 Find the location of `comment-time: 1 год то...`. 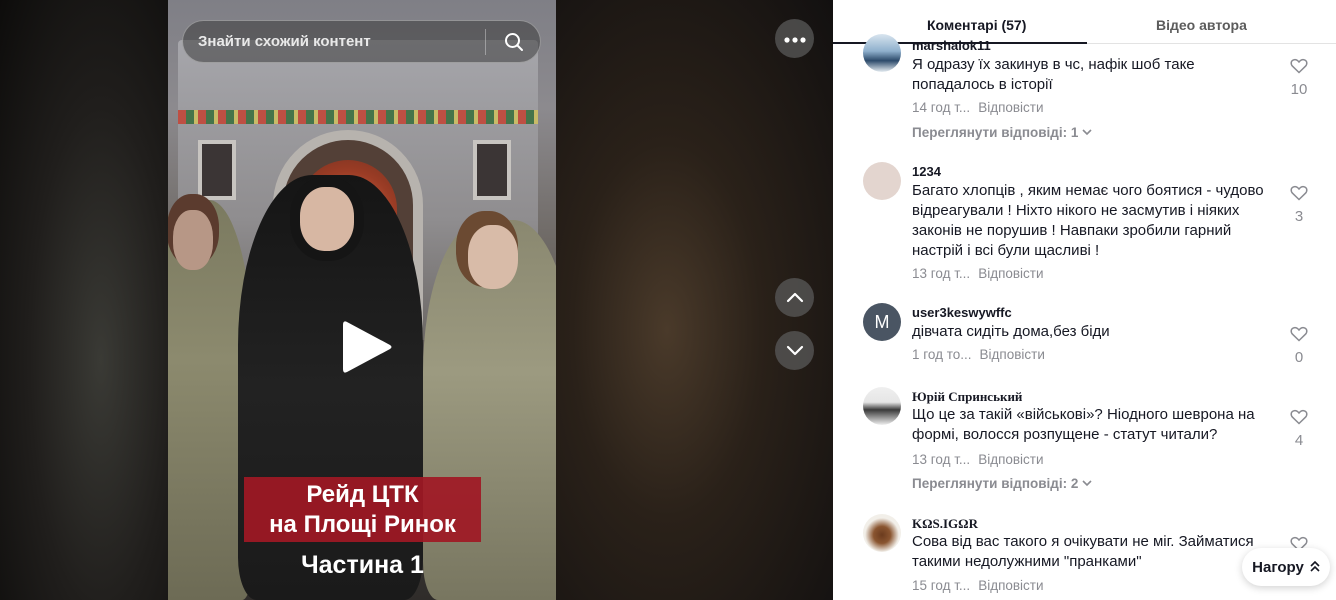

comment-time: 1 год то... is located at coordinates (942, 354).